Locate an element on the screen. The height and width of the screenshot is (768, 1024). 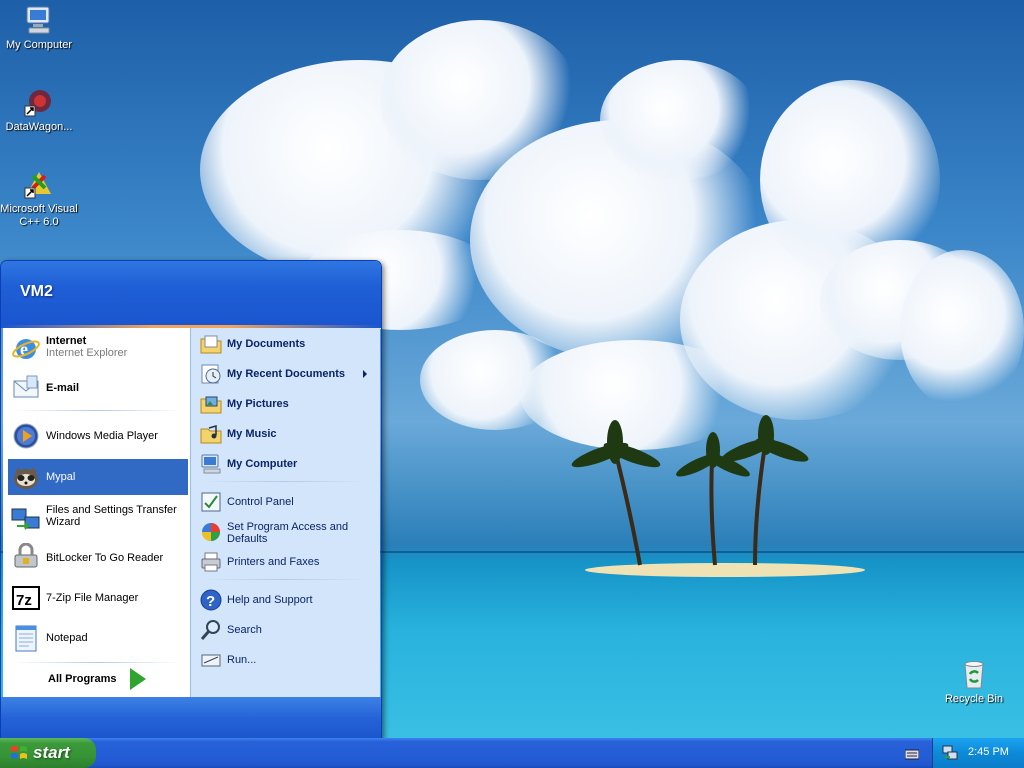
start-item-control-panel: Control Panel is located at coordinates (286, 502).